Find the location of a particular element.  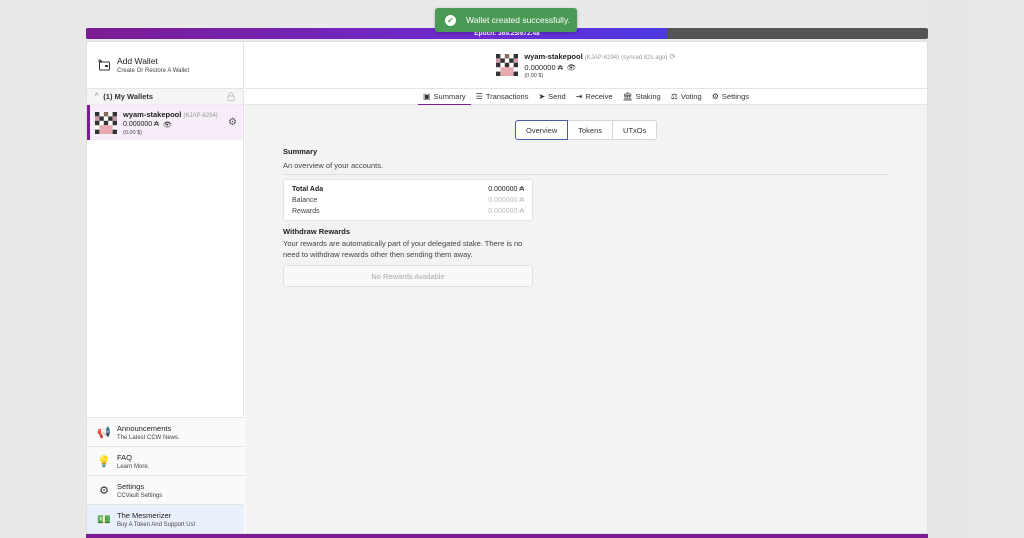

wallet-usd: (0.00 $) is located at coordinates (132, 132).